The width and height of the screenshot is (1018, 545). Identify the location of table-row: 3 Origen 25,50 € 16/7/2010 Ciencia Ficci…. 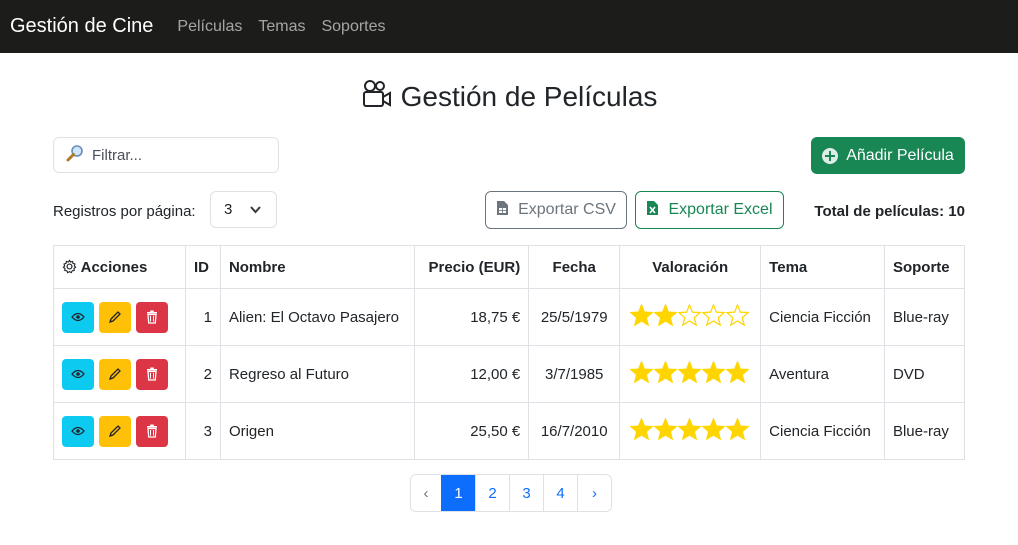
(509, 431).